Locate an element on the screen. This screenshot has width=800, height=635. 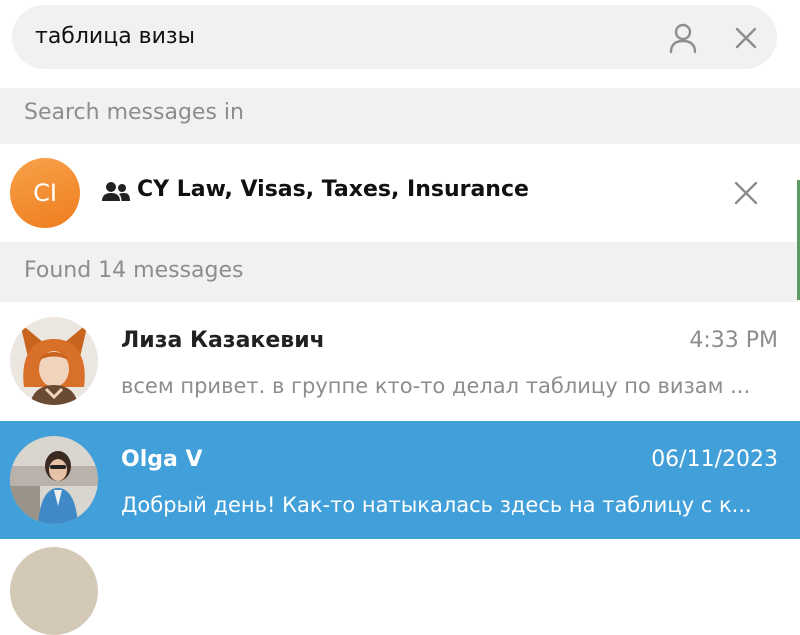
group-icon is located at coordinates (116, 191).